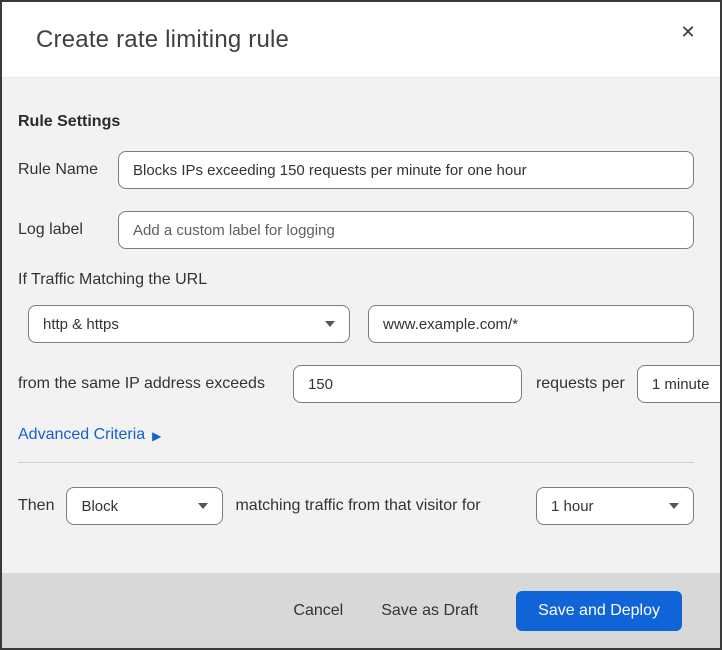 This screenshot has width=722, height=650. What do you see at coordinates (36, 505) in the screenshot?
I see `then-text: Then` at bounding box center [36, 505].